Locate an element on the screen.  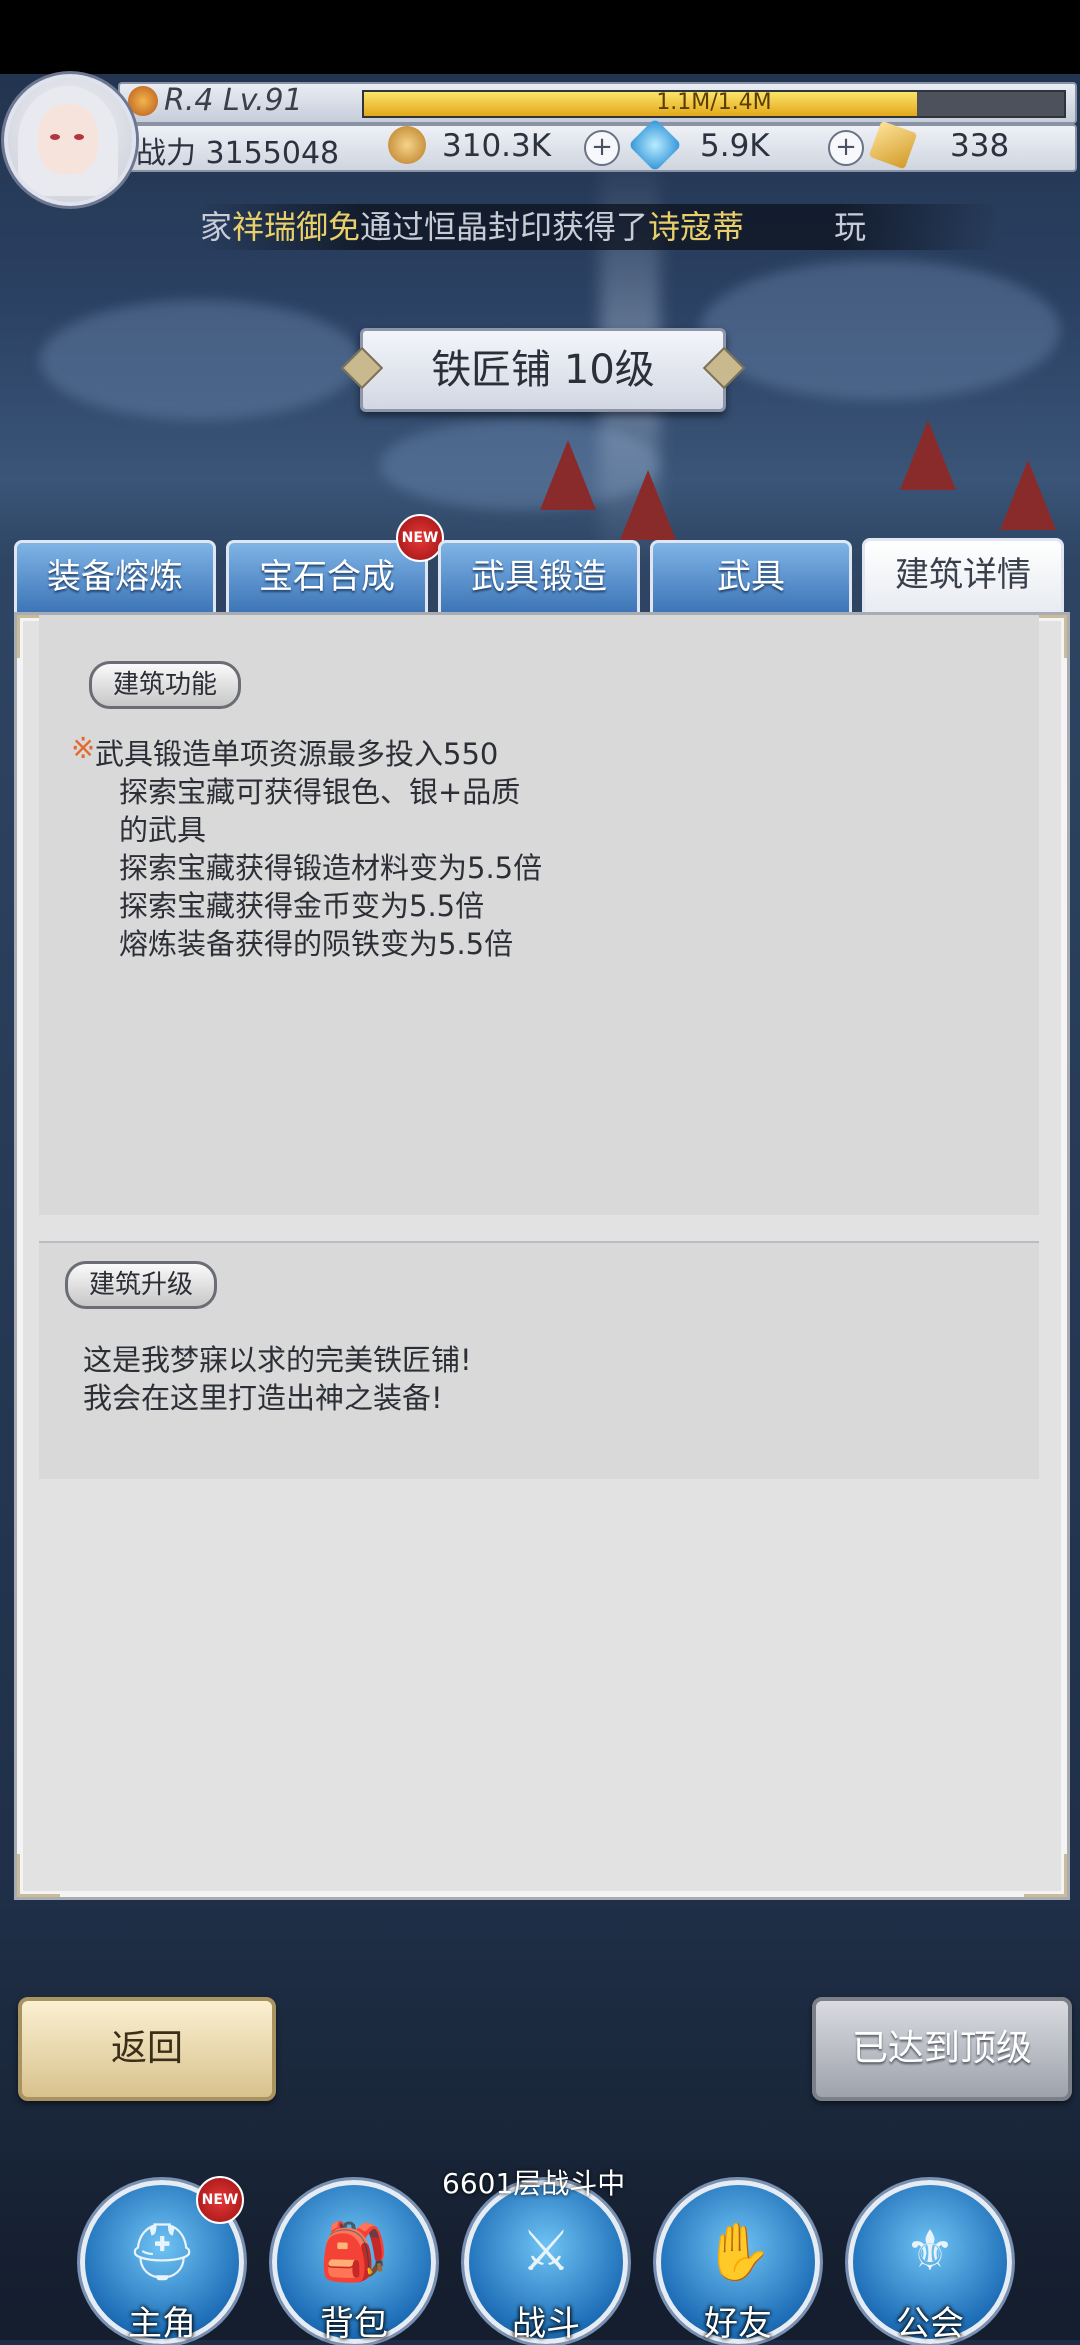
hero-helmet-icon: ⛑ is located at coordinates (162, 2252).